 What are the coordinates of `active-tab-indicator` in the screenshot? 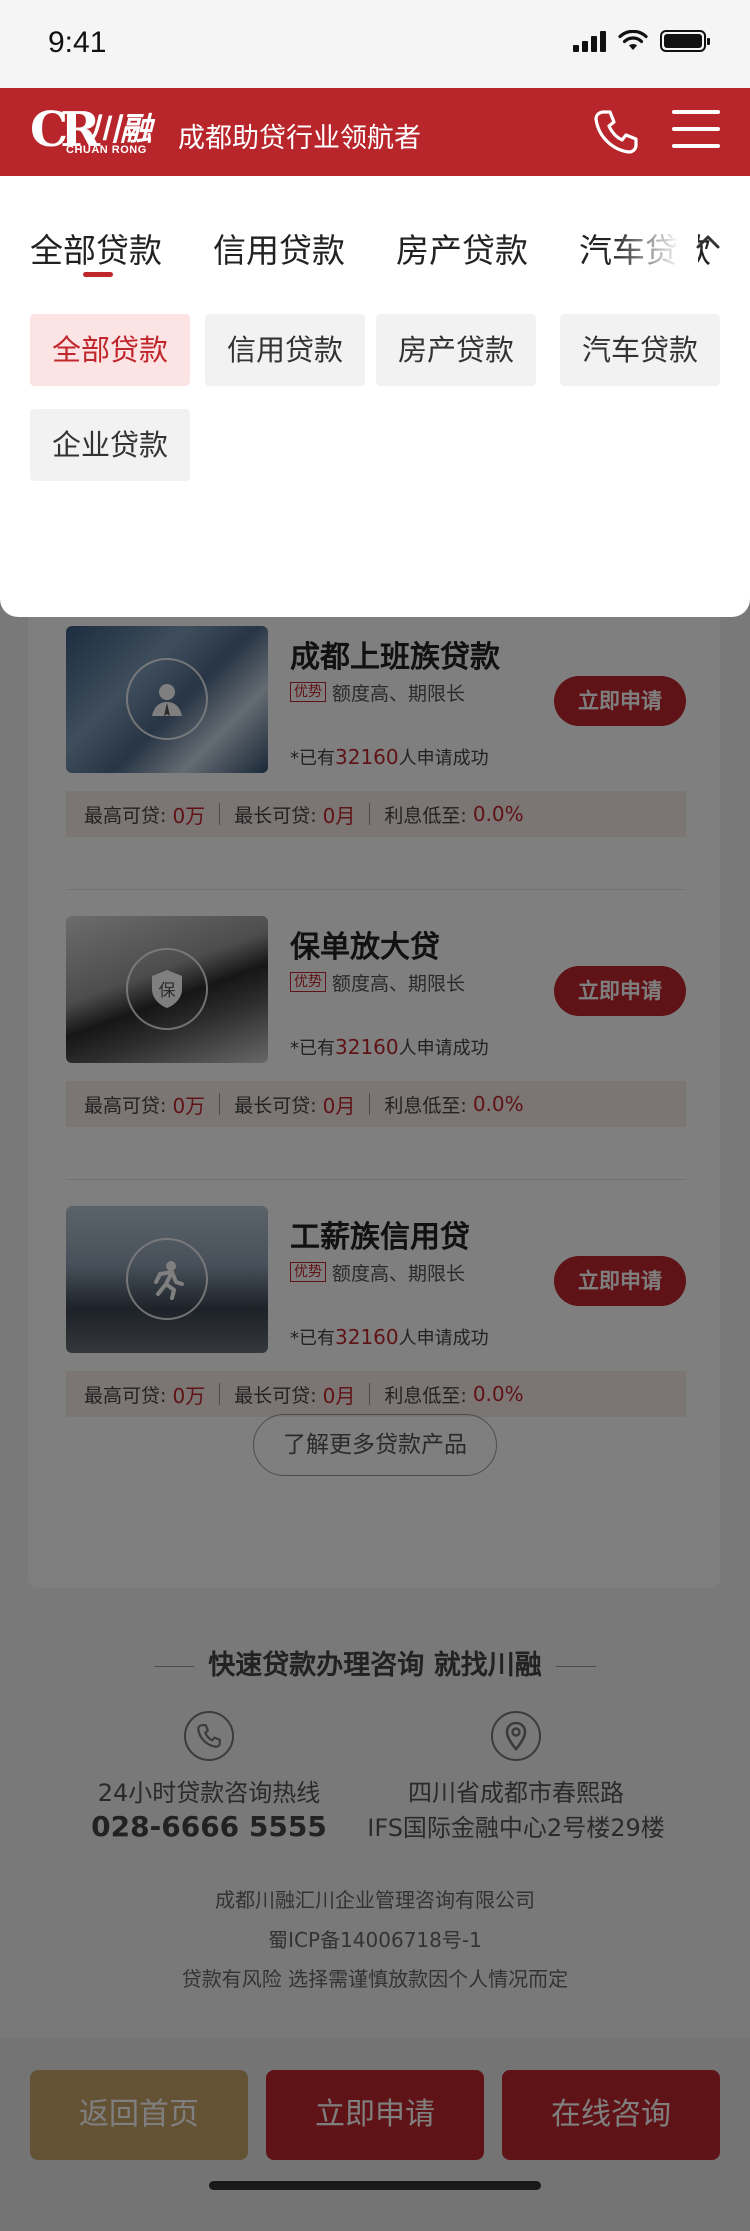 It's located at (98, 274).